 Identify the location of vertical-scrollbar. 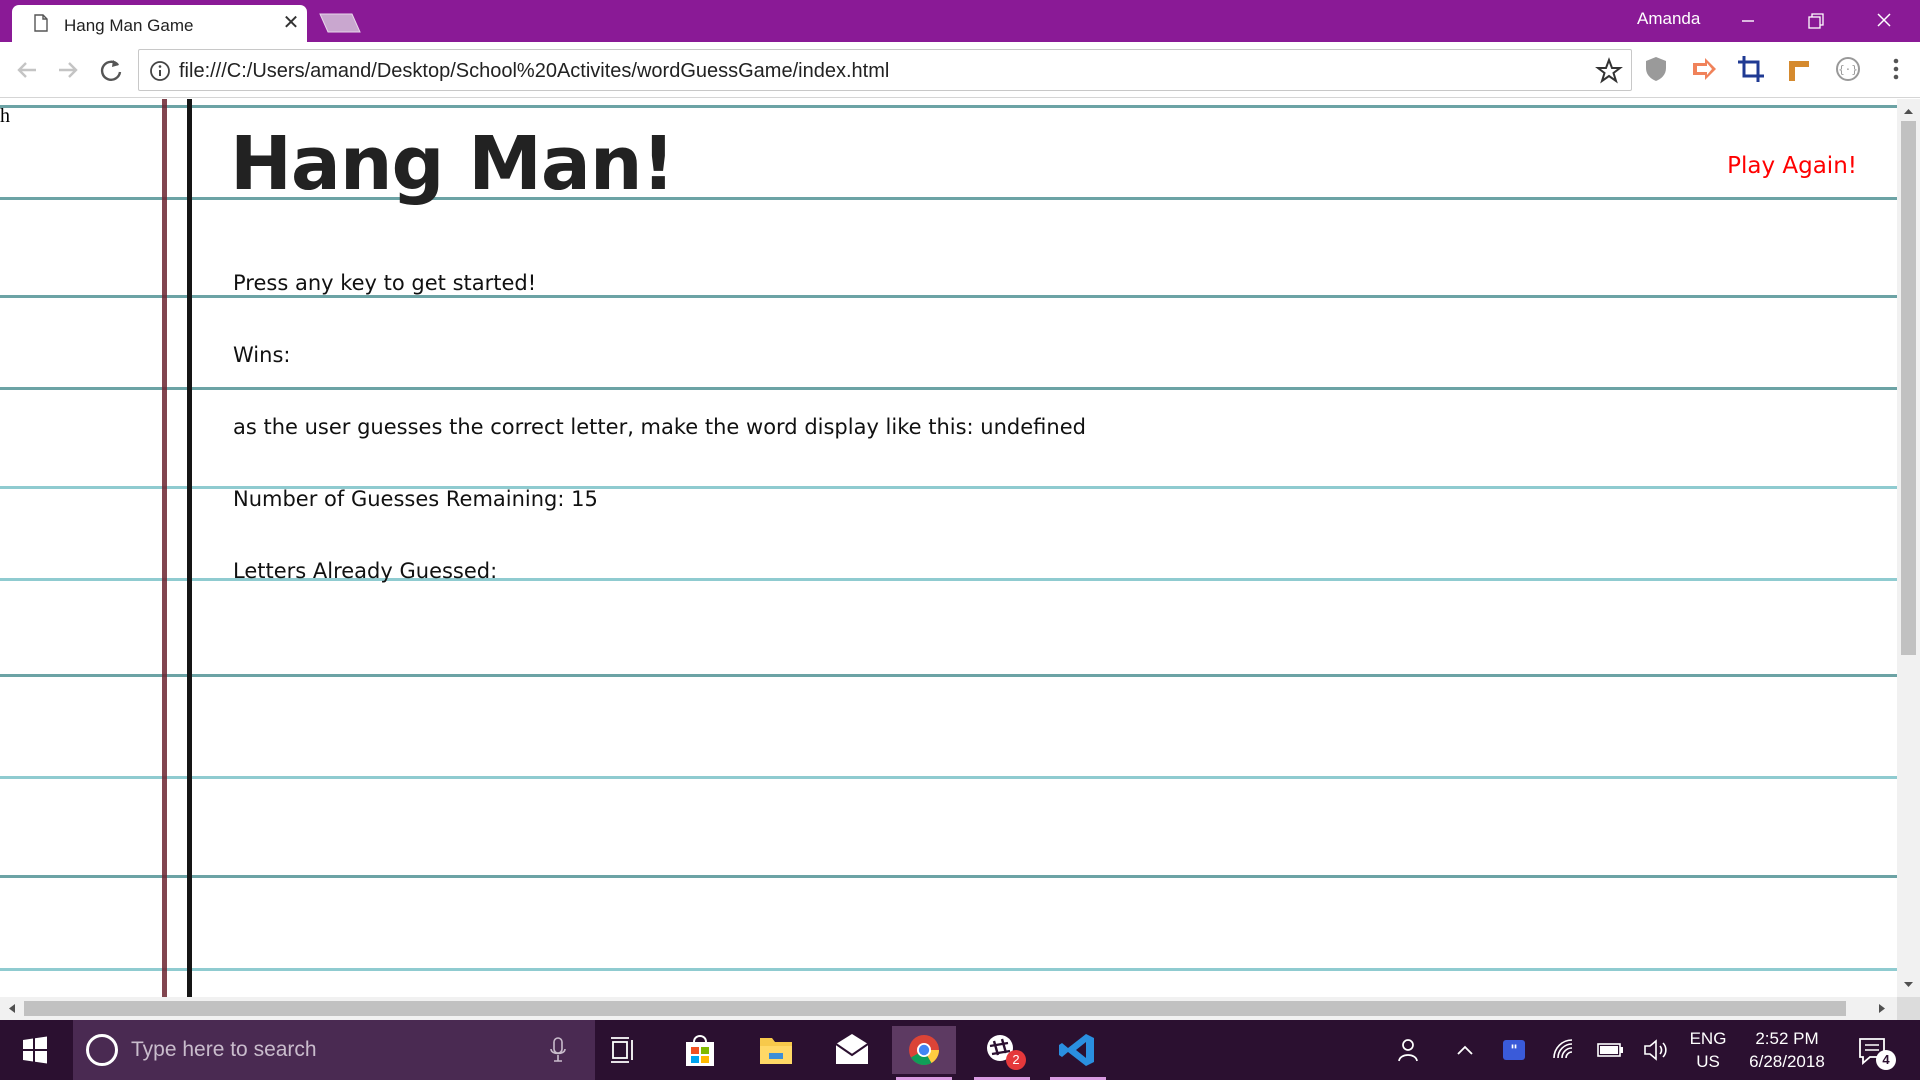
(1908, 548).